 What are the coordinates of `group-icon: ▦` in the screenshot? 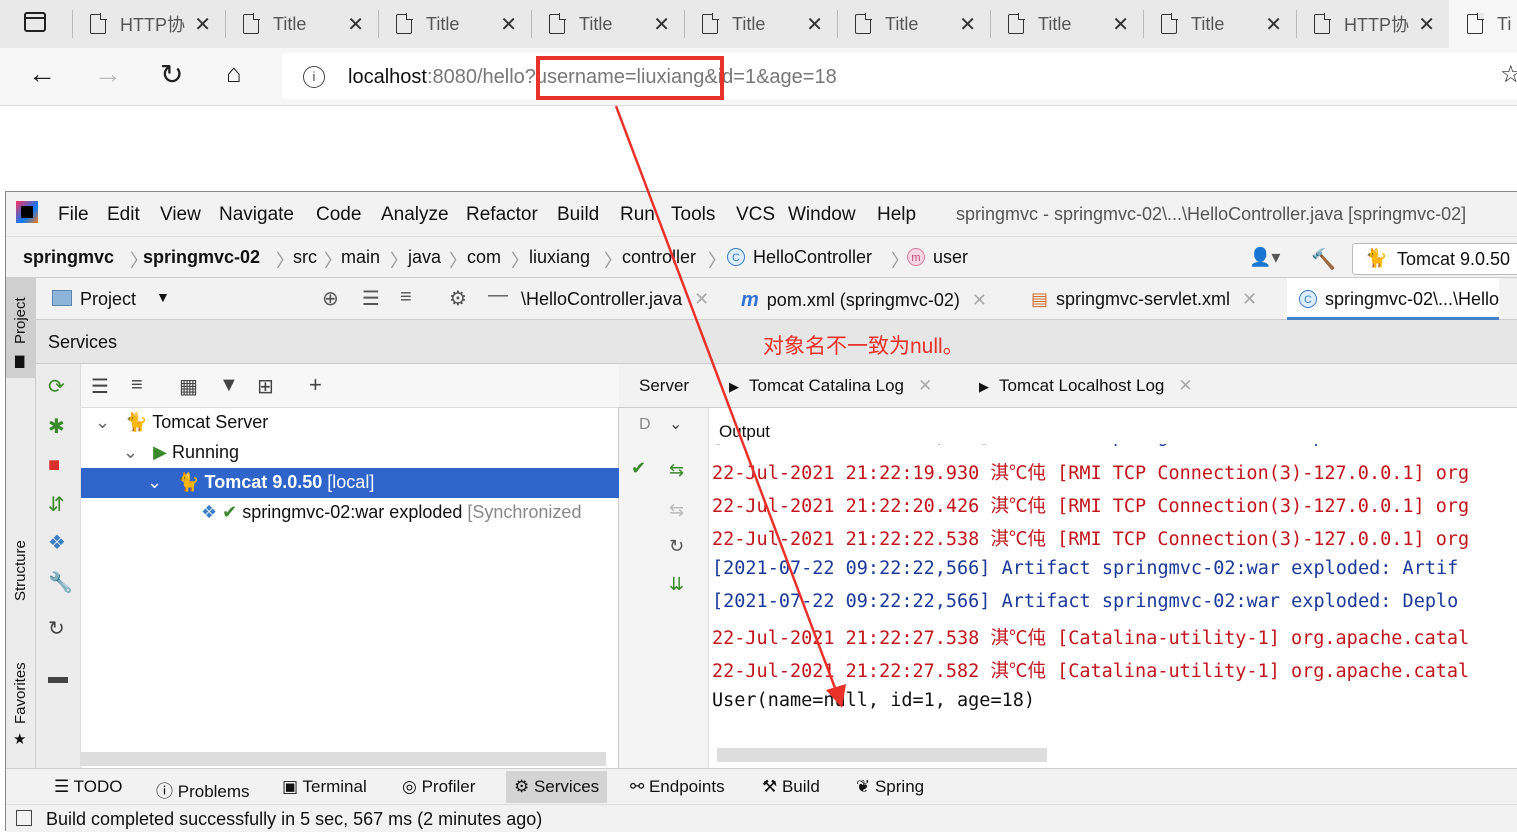 It's located at (188, 386).